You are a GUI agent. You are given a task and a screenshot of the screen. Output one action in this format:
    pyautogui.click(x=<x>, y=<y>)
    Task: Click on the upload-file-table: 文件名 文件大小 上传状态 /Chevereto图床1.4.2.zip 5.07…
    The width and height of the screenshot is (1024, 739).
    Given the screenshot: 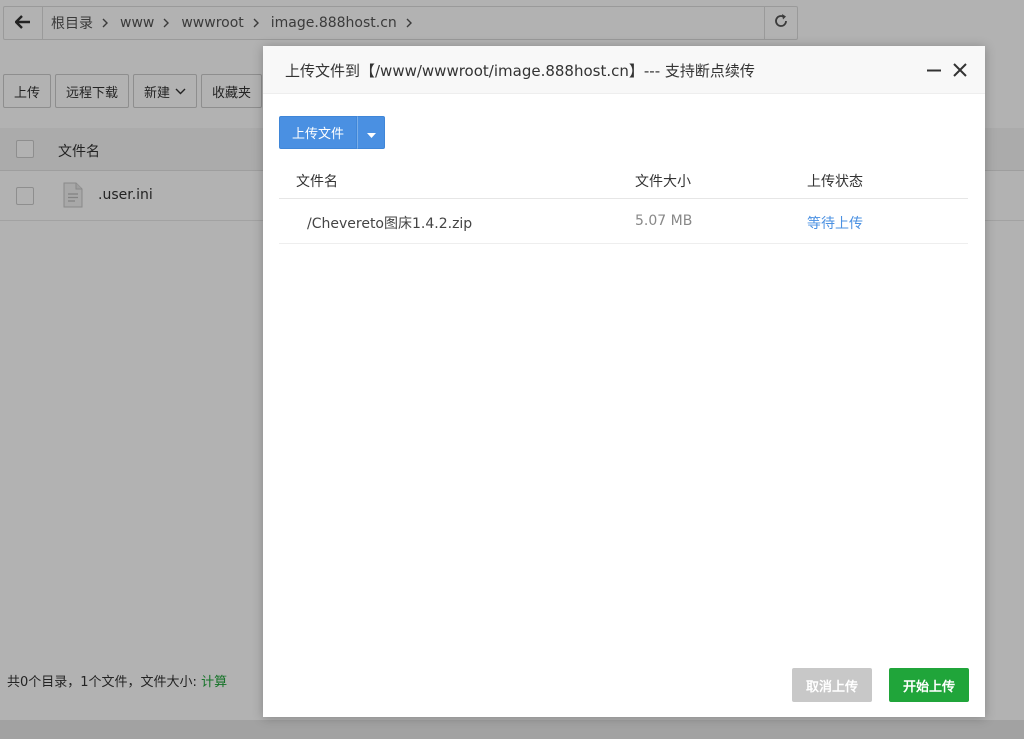 What is the action you would take?
    pyautogui.click(x=623, y=201)
    